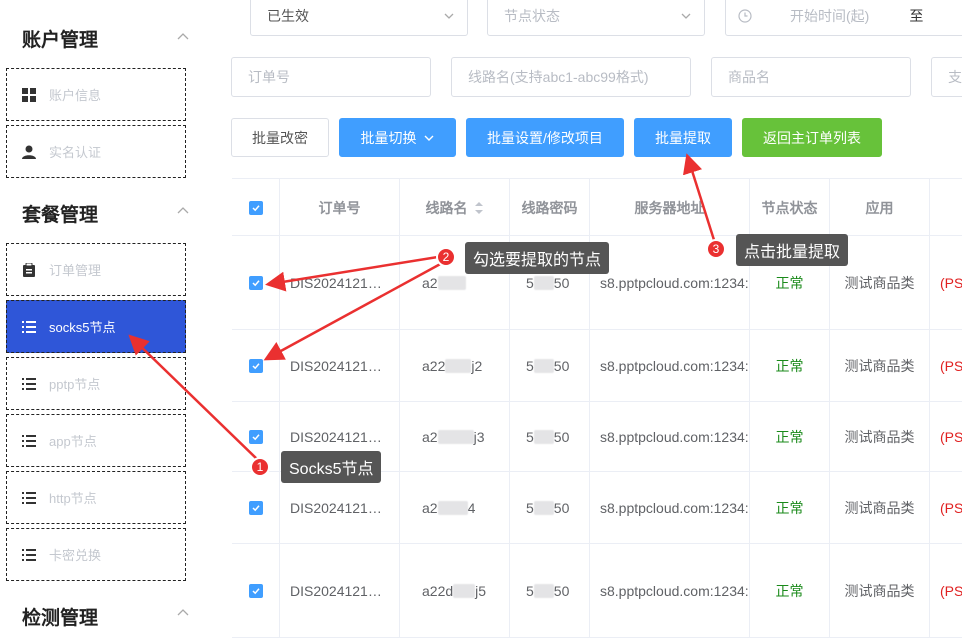 The width and height of the screenshot is (962, 638). I want to click on sidebar-item-card-redeem: 卡密兑换, so click(96, 554).